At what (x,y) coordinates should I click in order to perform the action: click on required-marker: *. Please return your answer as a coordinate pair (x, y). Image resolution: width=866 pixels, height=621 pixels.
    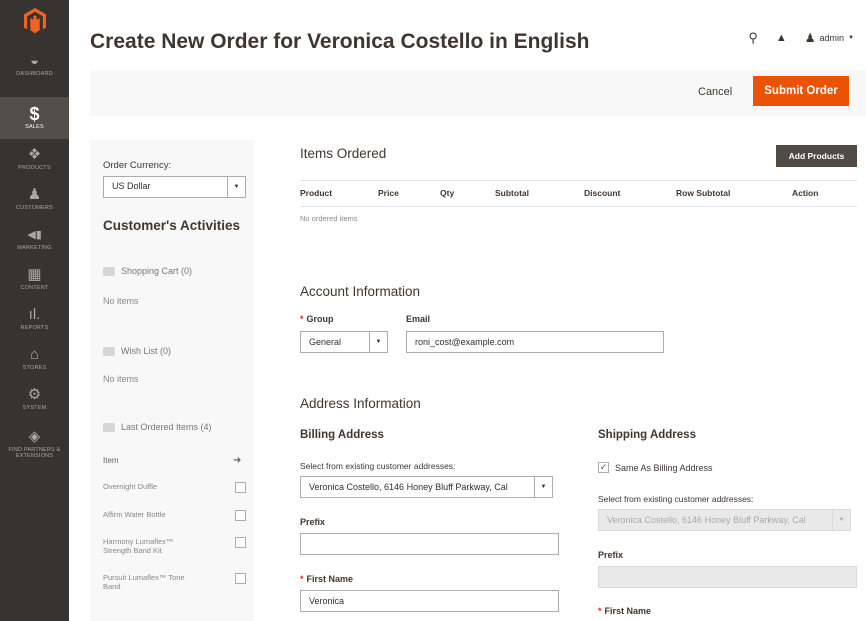
    Looking at the image, I should click on (302, 579).